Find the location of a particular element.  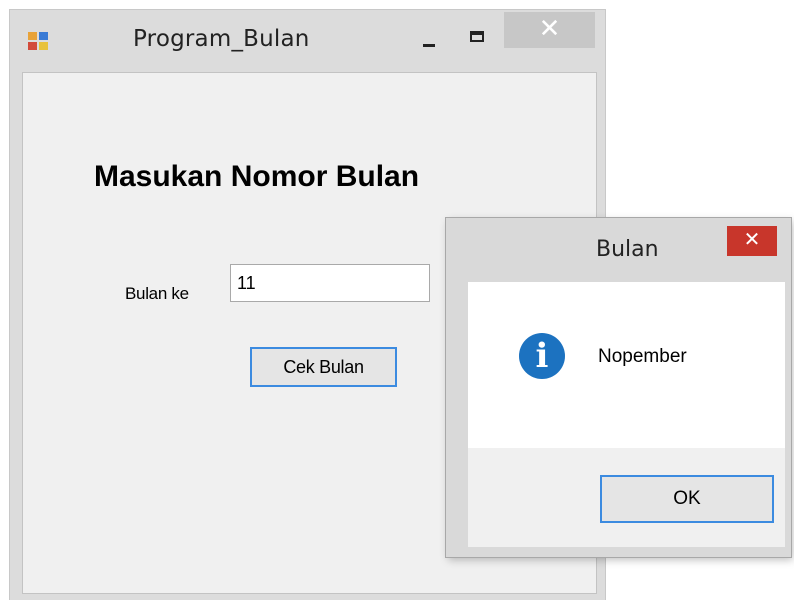

close-button: ✕ is located at coordinates (549, 30).